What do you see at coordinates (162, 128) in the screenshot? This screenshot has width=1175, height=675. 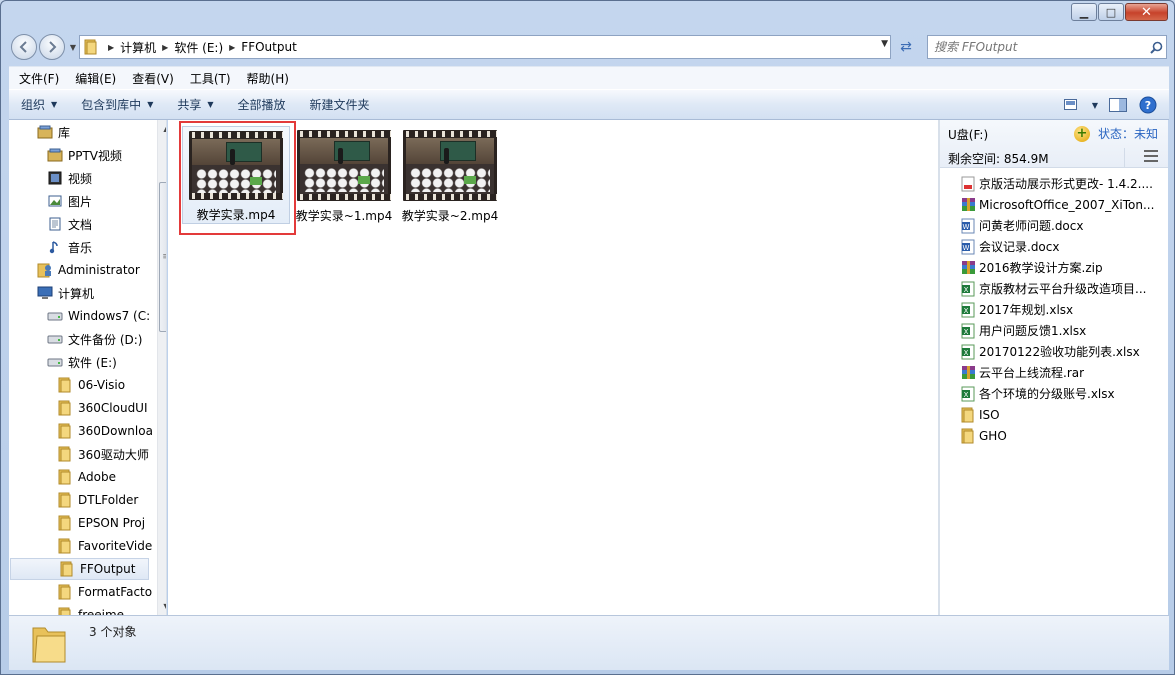 I see `scroll-up-icon: ▲` at bounding box center [162, 128].